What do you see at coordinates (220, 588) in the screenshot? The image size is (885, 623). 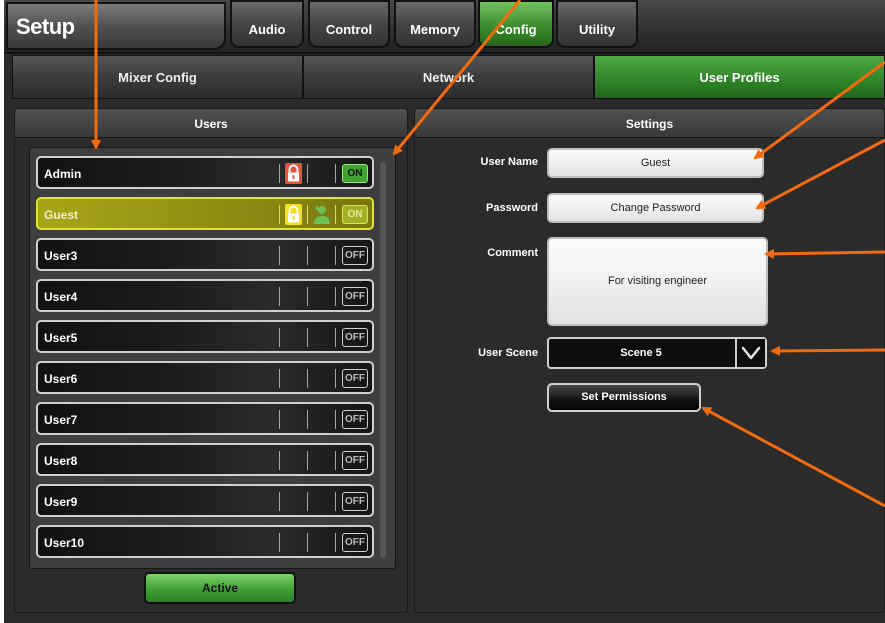 I see `active-button: Active` at bounding box center [220, 588].